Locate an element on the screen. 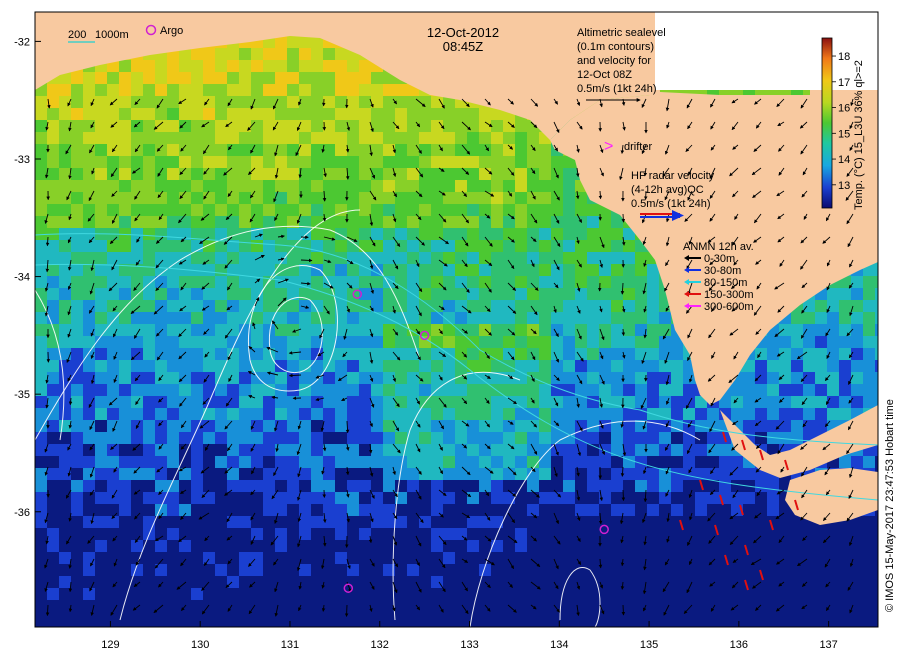 This screenshot has width=900, height=660. colorbar-tick-label: 16 is located at coordinates (844, 109).